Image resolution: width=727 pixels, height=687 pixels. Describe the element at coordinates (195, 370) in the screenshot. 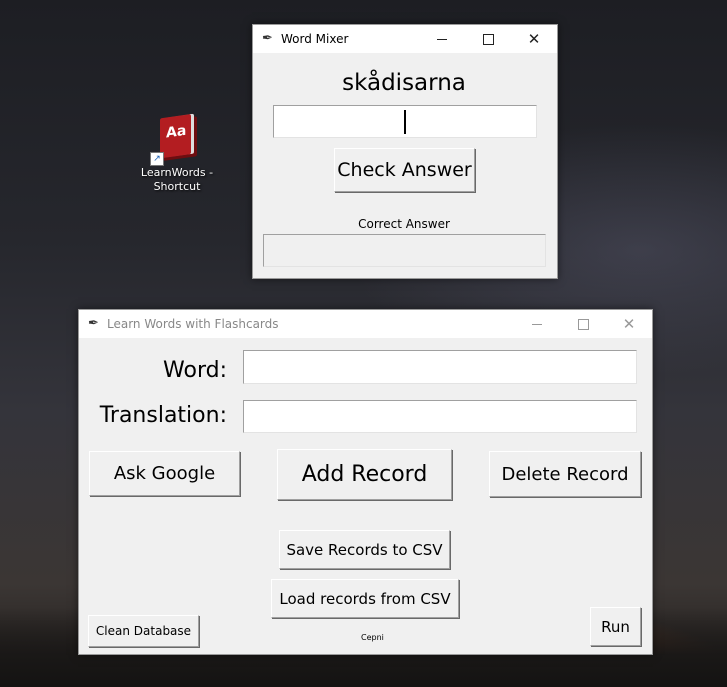

I see `word-label: Word:` at that location.